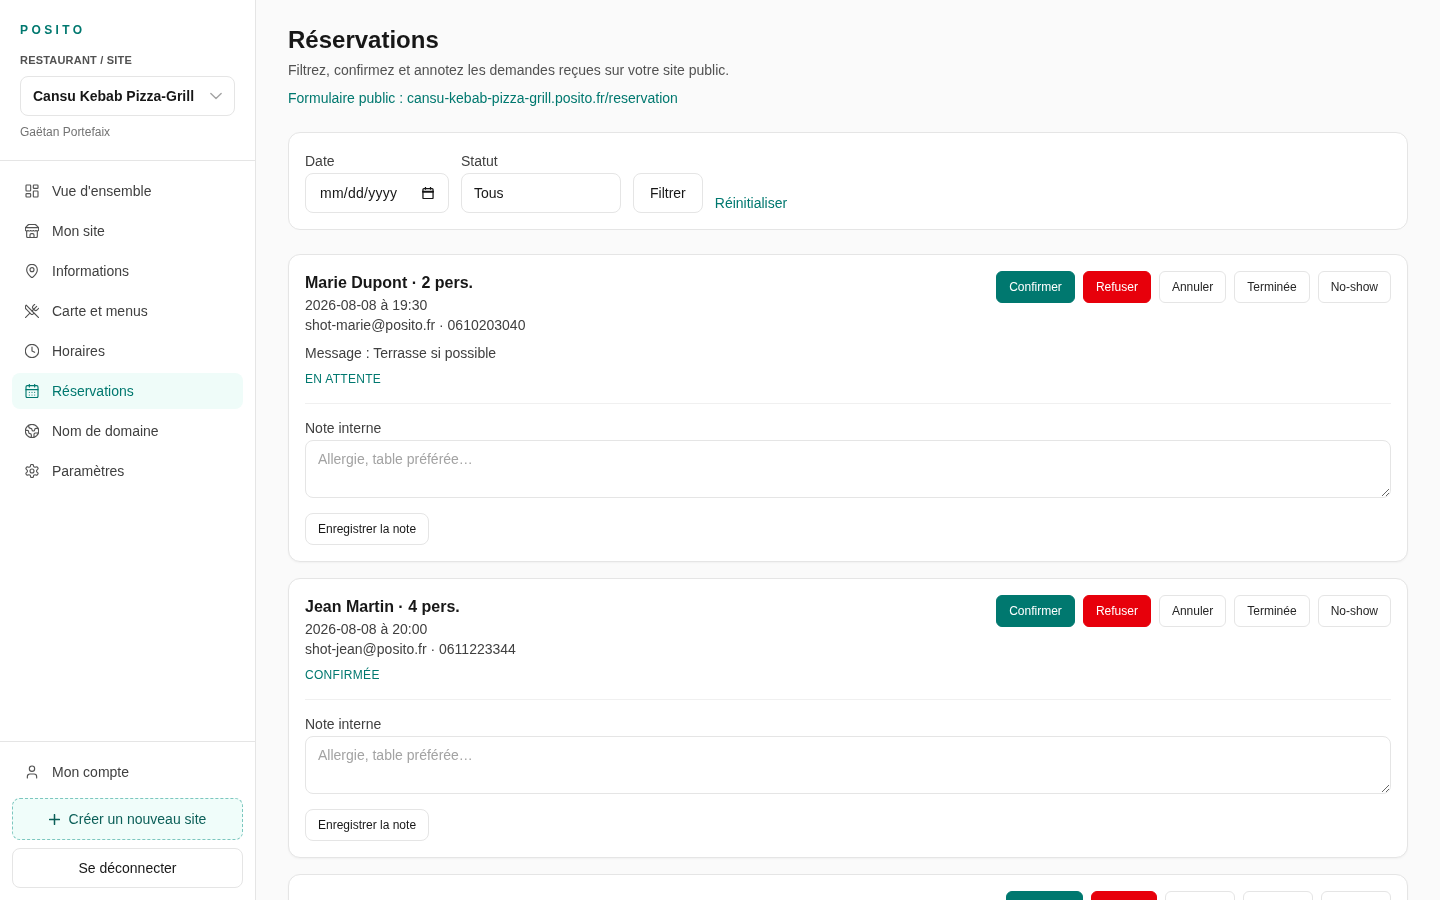 This screenshot has height=900, width=1440. Describe the element at coordinates (65, 132) in the screenshot. I see `owner-name: Gaëtan Portefaix` at that location.